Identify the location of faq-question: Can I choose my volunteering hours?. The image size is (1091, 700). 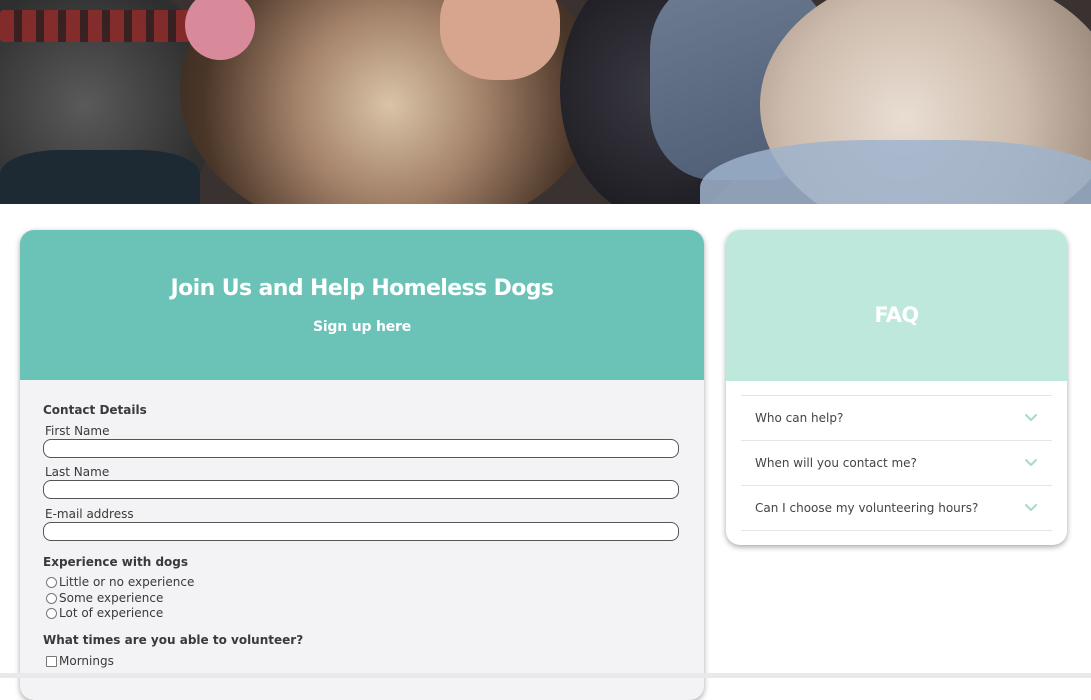
(867, 508).